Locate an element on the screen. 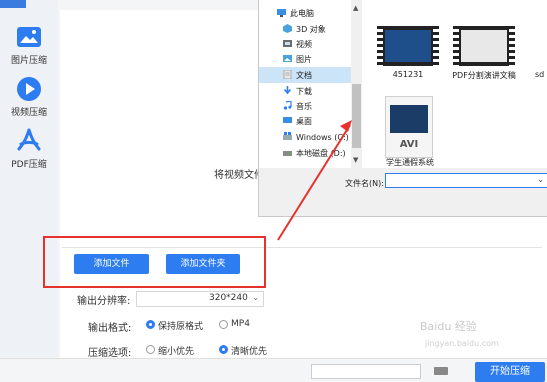 The image size is (547, 382). nav-item-label: 音乐 is located at coordinates (304, 106).